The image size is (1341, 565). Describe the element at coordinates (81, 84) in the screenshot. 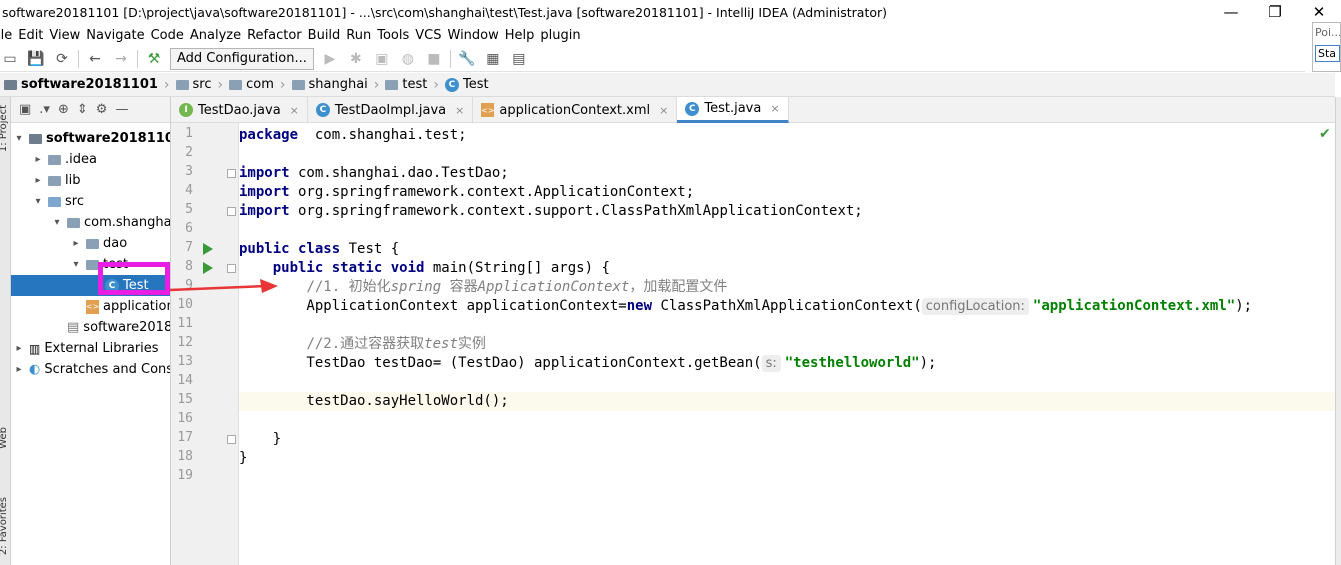

I see `breadcrumb-item: software20181101` at that location.